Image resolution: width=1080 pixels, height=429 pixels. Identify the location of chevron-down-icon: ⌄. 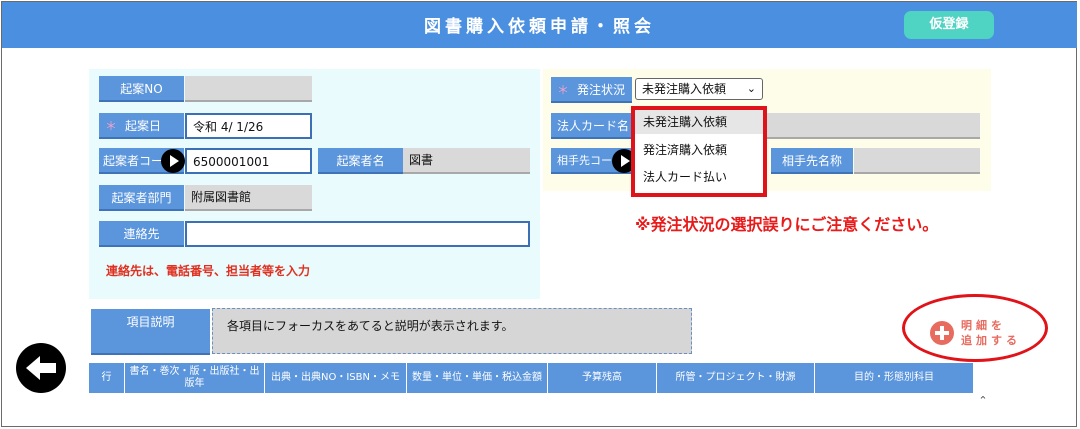
(751, 88).